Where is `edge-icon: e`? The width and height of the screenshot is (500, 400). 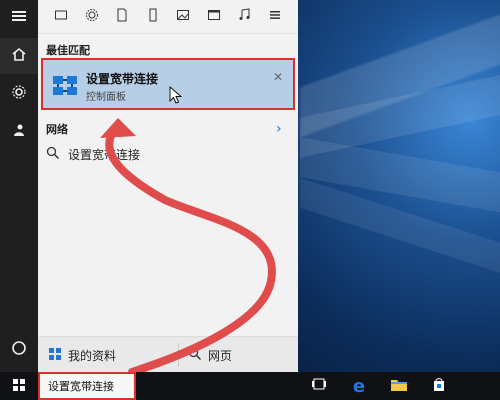
edge-icon: e is located at coordinates (359, 386).